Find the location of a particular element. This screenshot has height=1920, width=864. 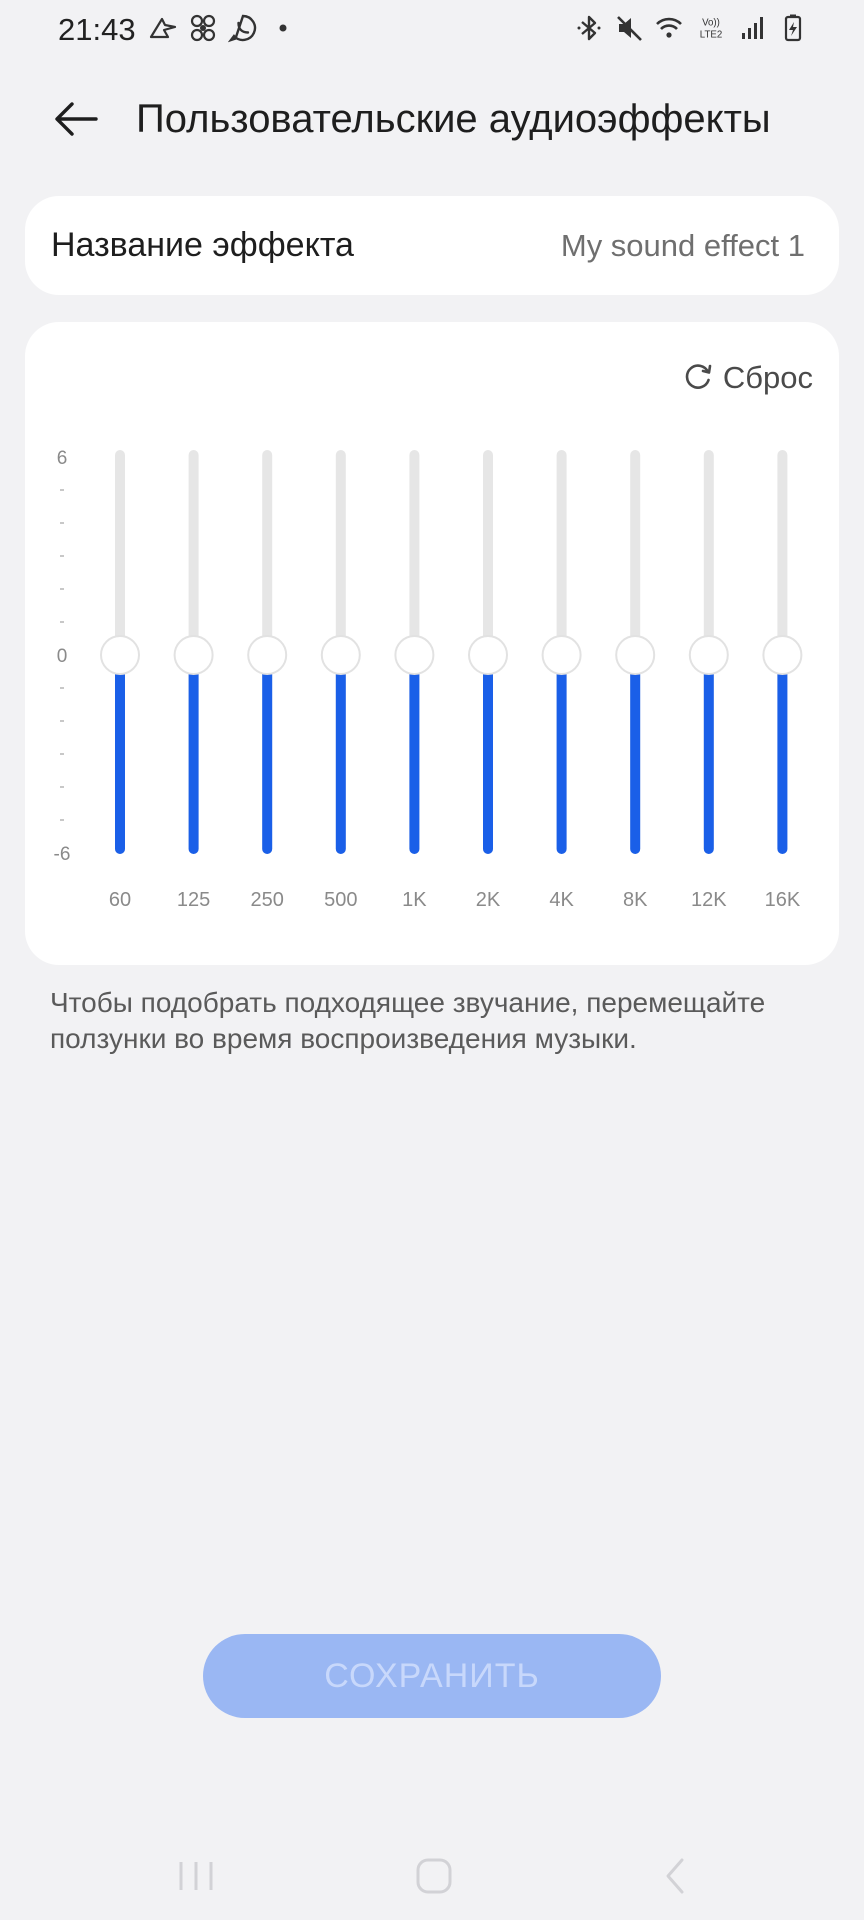

status-left-icons is located at coordinates (223, 28).